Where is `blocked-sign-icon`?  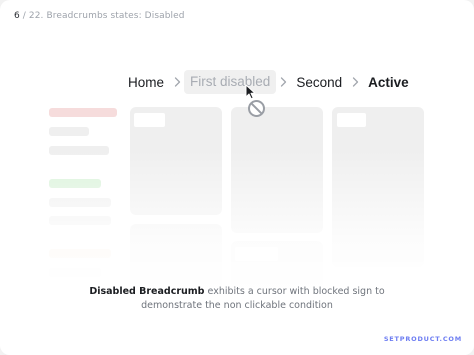
blocked-sign-icon is located at coordinates (256, 110).